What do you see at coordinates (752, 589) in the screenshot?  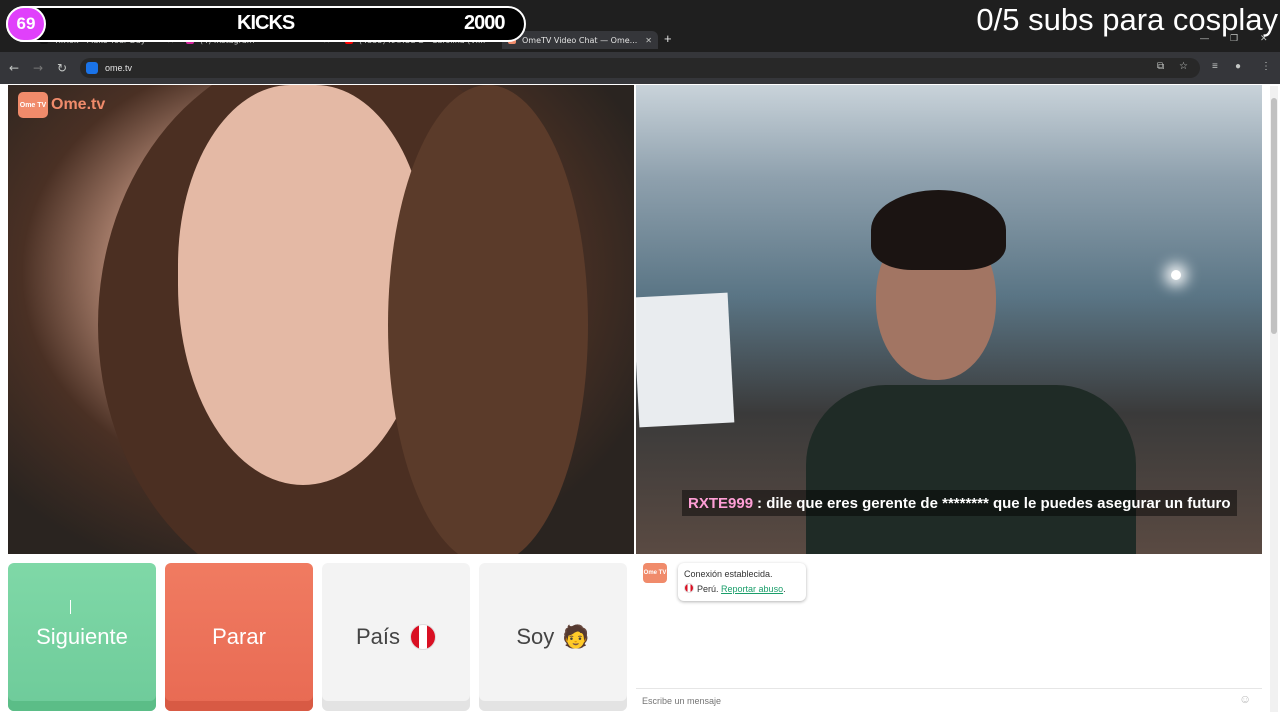 I see `report-abuse-link: Reportar abuso` at bounding box center [752, 589].